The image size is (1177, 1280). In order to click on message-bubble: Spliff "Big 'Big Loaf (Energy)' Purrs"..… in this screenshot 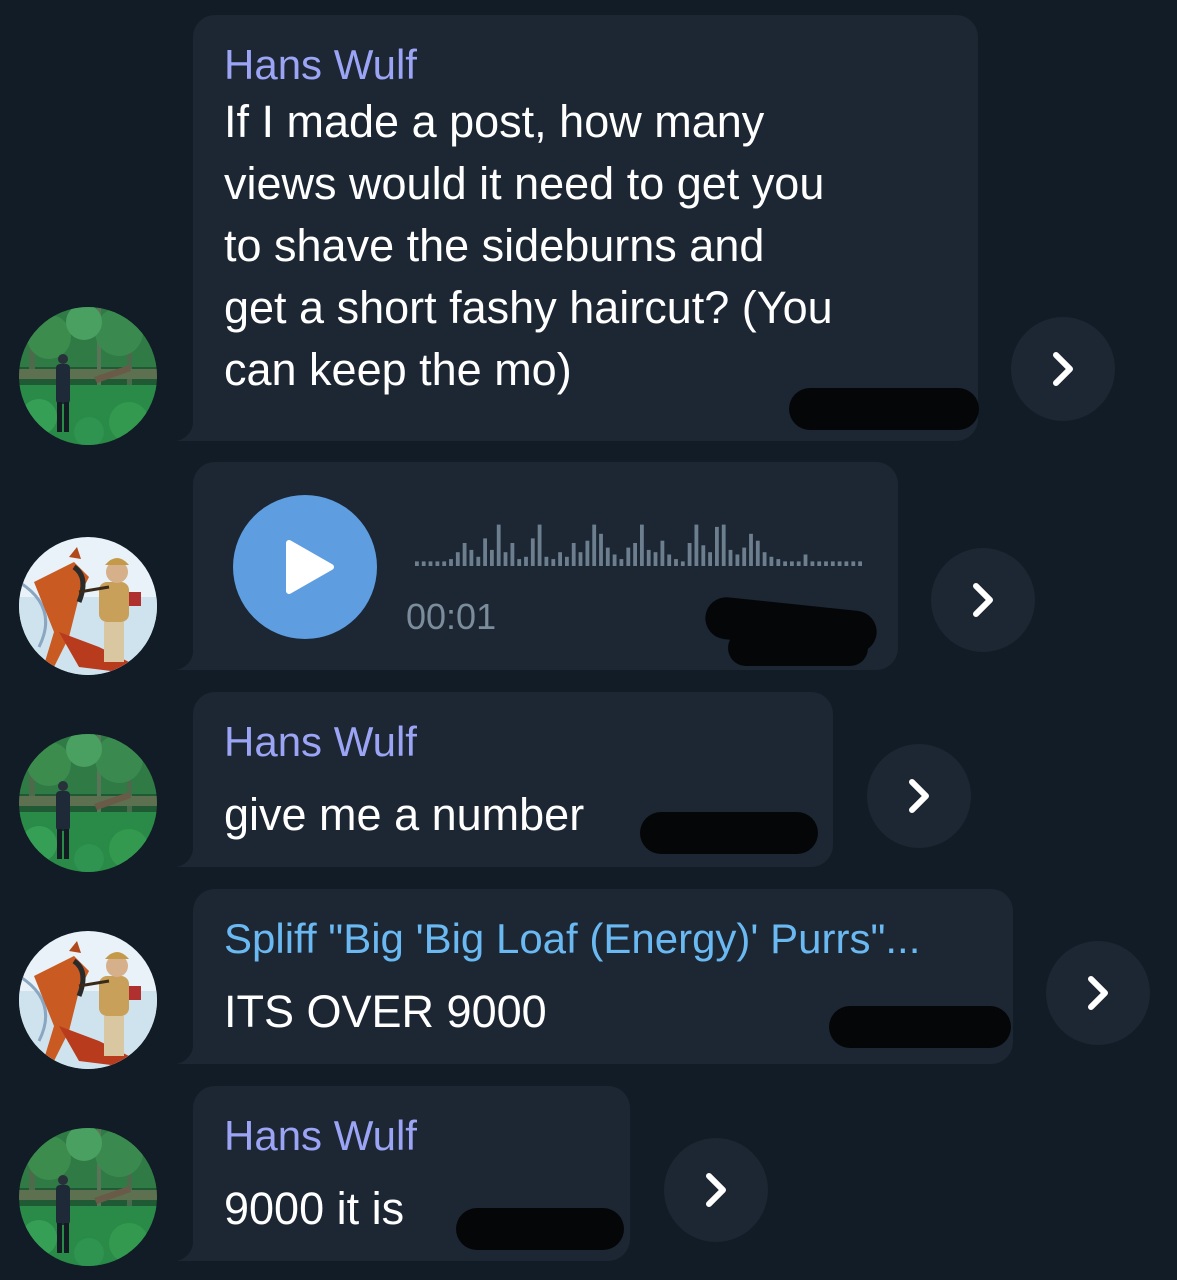, I will do `click(593, 976)`.